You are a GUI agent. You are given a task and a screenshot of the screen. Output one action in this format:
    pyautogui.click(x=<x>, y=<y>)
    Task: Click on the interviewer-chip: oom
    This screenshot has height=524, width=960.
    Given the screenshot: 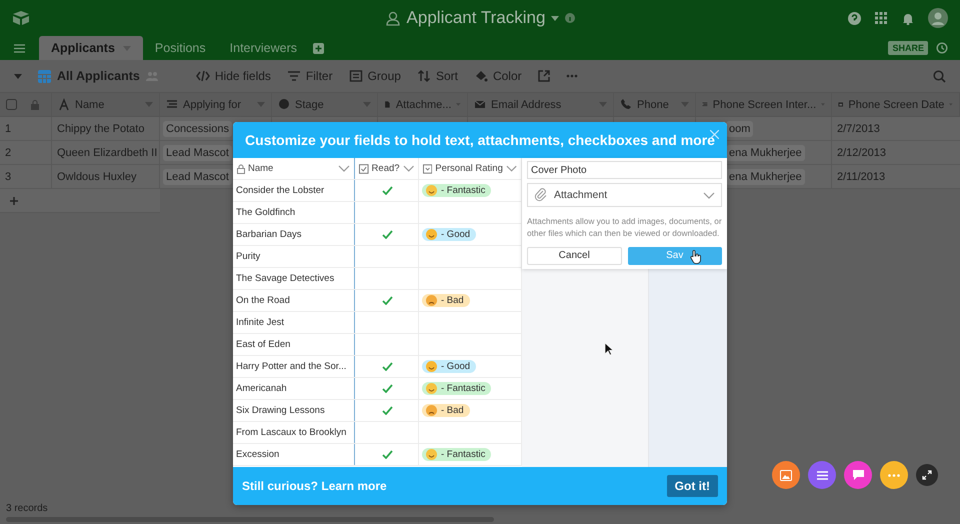 What is the action you would take?
    pyautogui.click(x=740, y=128)
    